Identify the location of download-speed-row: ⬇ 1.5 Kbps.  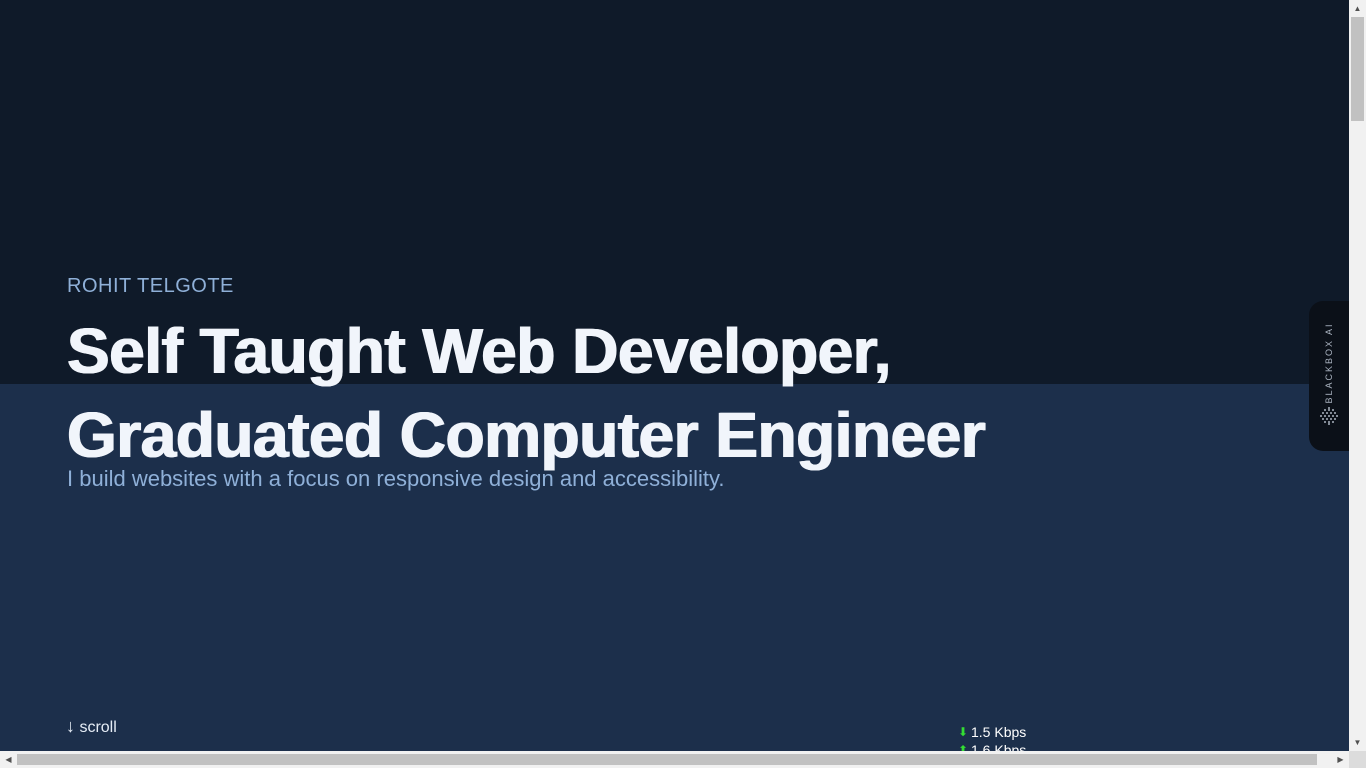
(992, 732).